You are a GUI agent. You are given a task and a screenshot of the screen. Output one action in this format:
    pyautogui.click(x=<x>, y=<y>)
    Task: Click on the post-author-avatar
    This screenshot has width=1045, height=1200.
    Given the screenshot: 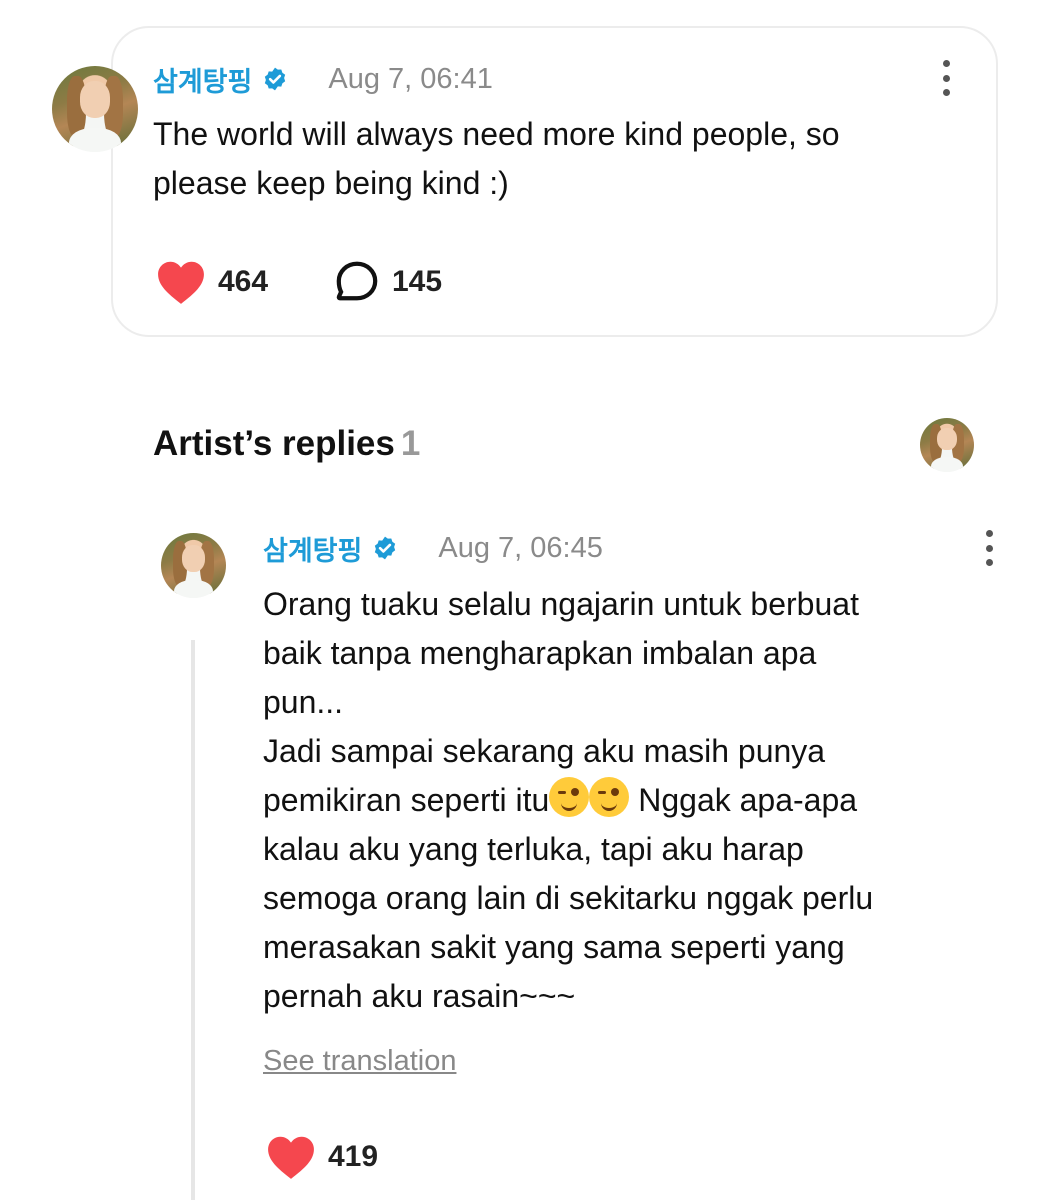 What is the action you would take?
    pyautogui.click(x=95, y=109)
    